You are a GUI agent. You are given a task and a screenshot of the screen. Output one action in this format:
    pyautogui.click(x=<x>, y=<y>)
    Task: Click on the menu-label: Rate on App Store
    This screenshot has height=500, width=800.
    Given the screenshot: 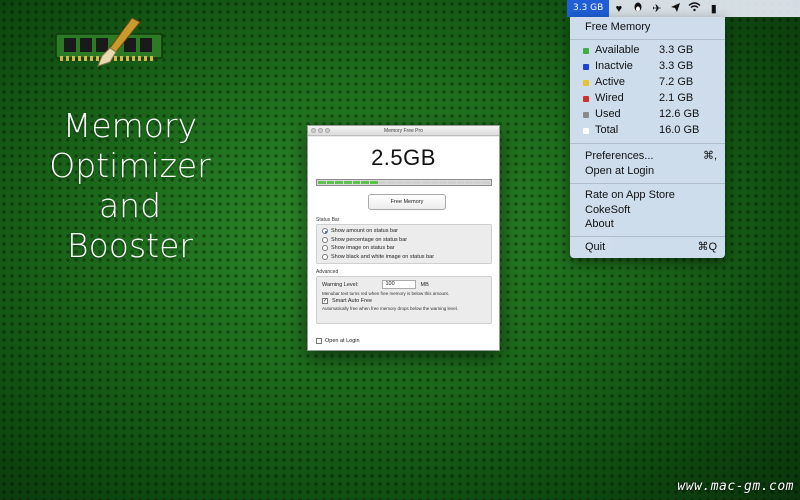 What is the action you would take?
    pyautogui.click(x=630, y=195)
    